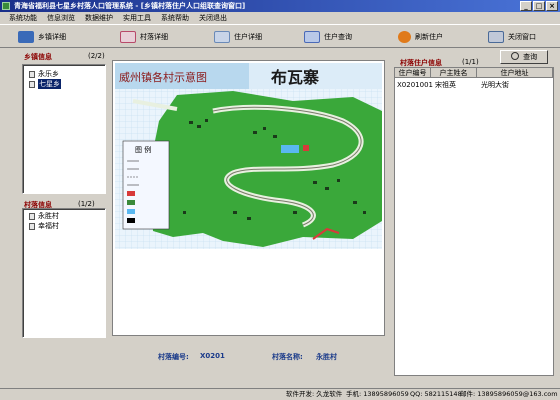 This screenshot has height=400, width=560. I want to click on town-item-selected: 七星乡, so click(45, 84).